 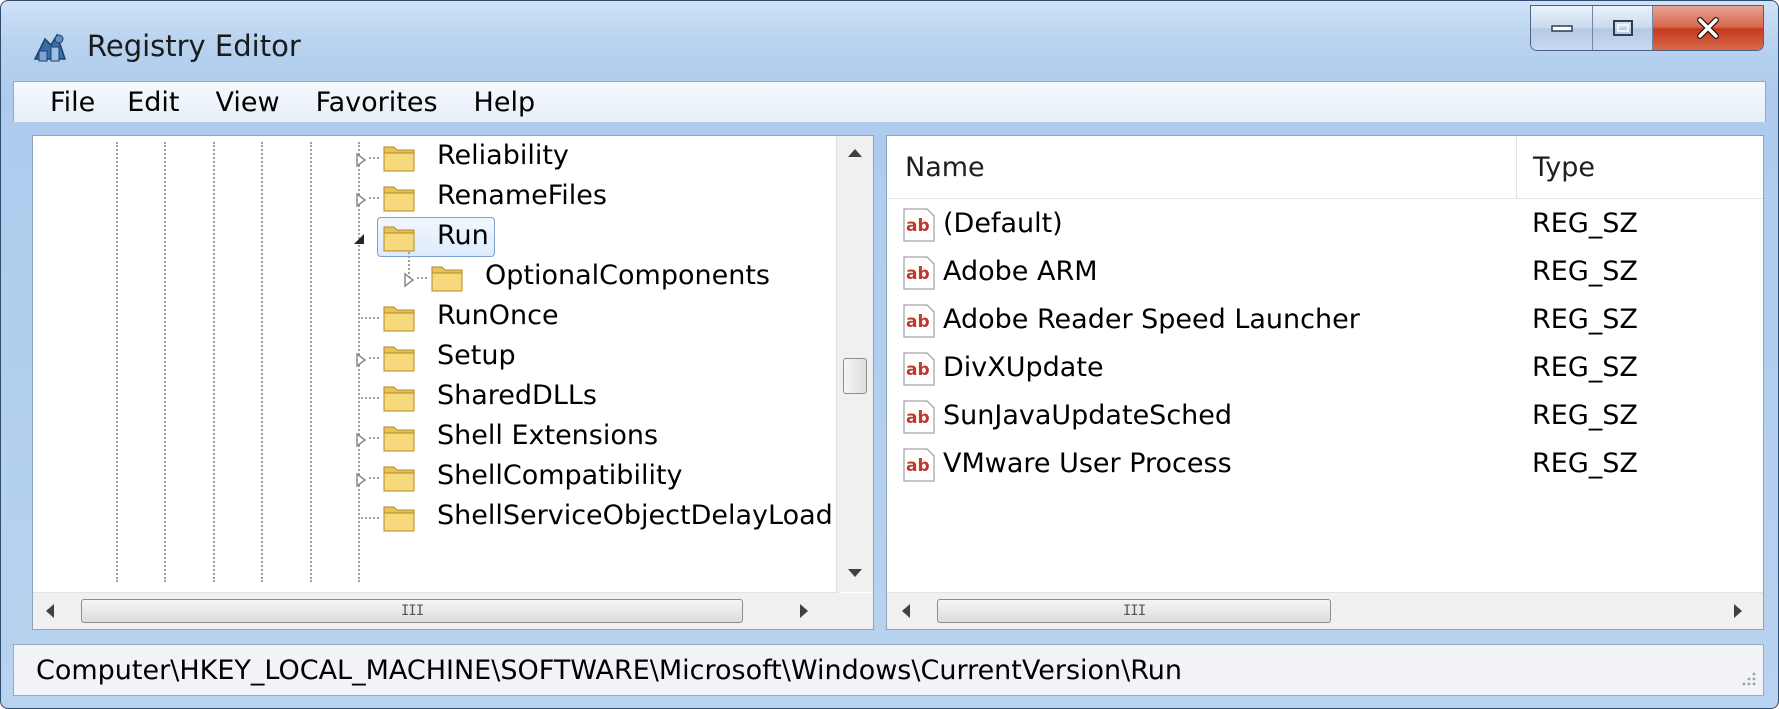 What do you see at coordinates (1151, 319) in the screenshot?
I see `value-name: Adobe Reader Speed Launcher` at bounding box center [1151, 319].